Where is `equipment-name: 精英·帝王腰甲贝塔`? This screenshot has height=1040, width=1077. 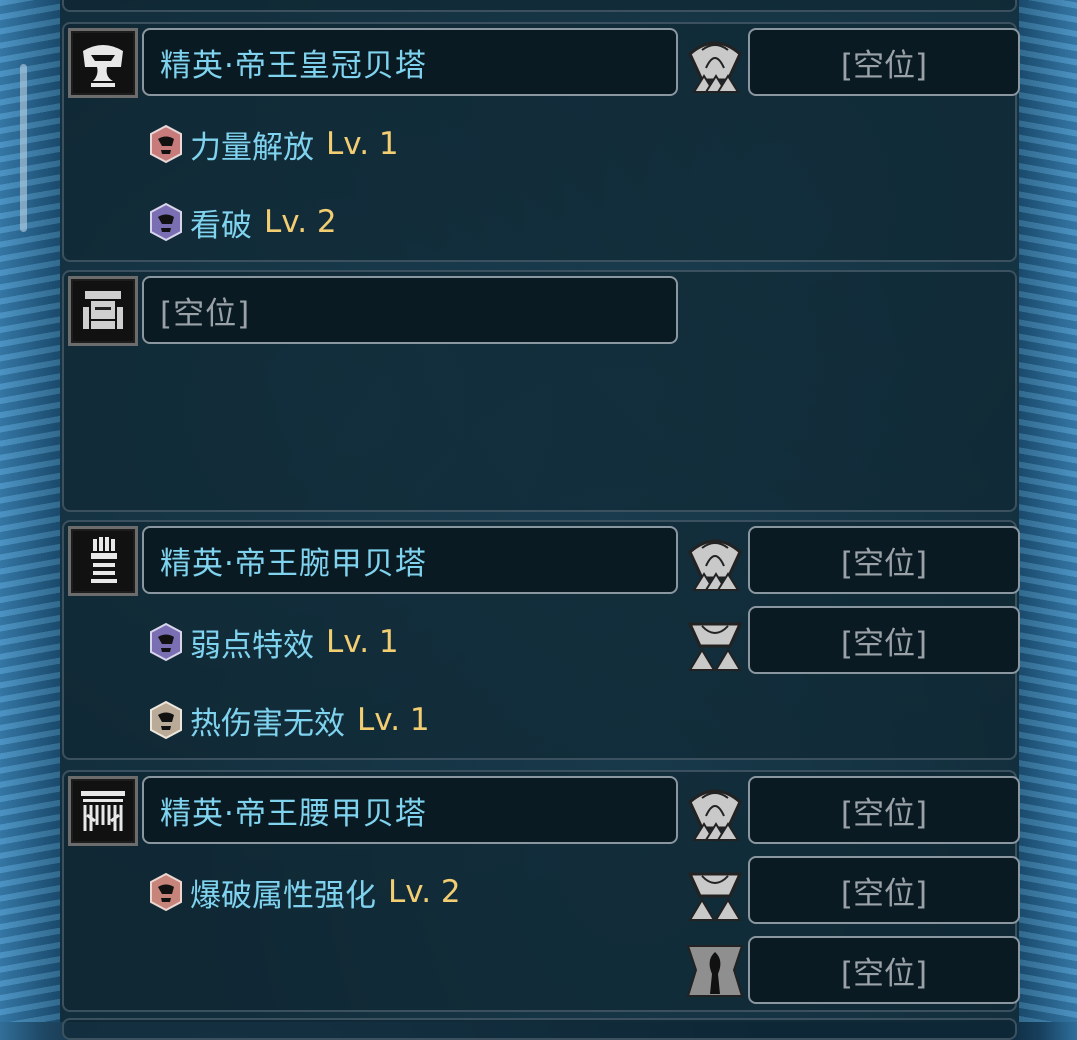 equipment-name: 精英·帝王腰甲贝塔 is located at coordinates (410, 810).